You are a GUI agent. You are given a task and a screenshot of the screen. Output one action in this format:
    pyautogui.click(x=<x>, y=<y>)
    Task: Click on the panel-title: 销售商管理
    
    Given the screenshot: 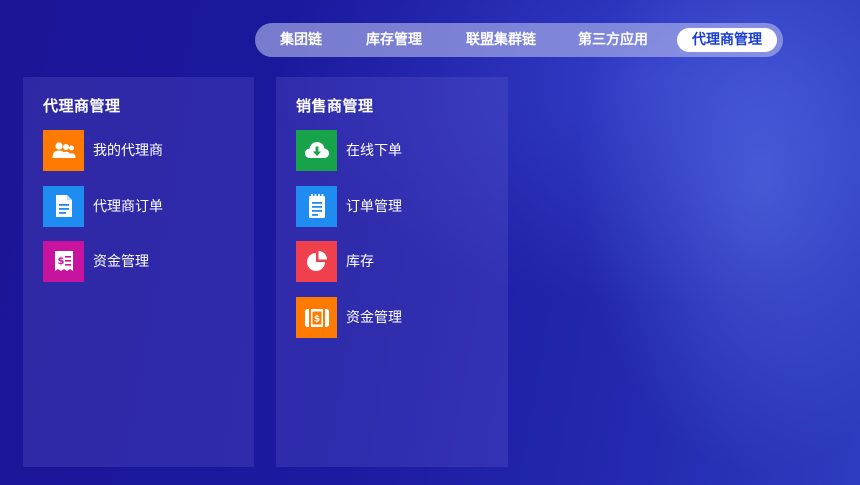 What is the action you would take?
    pyautogui.click(x=335, y=106)
    